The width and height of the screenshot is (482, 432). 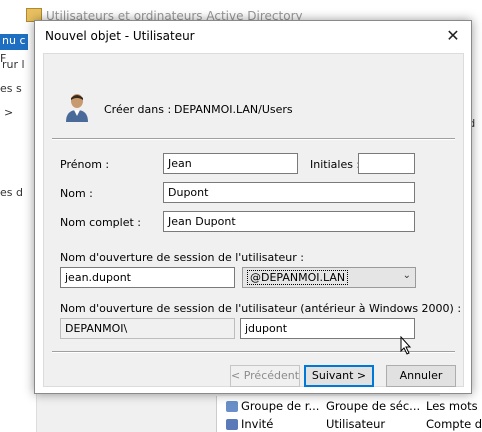 I want to click on cancel-button: Annuler, so click(x=421, y=376).